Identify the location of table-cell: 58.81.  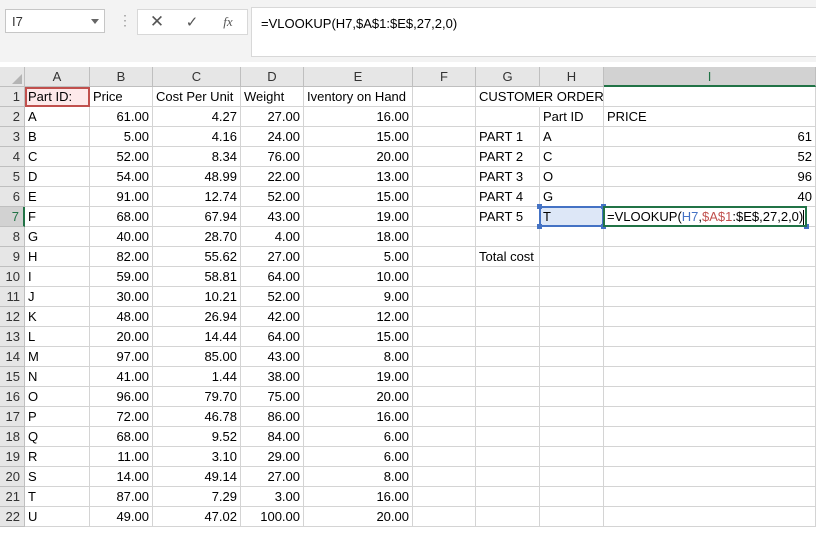
(197, 277).